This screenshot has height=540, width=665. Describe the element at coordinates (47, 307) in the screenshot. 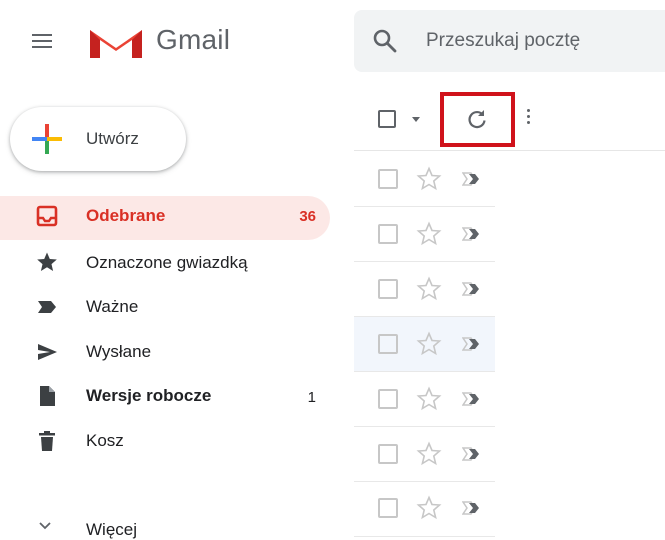

I see `important-icon` at that location.